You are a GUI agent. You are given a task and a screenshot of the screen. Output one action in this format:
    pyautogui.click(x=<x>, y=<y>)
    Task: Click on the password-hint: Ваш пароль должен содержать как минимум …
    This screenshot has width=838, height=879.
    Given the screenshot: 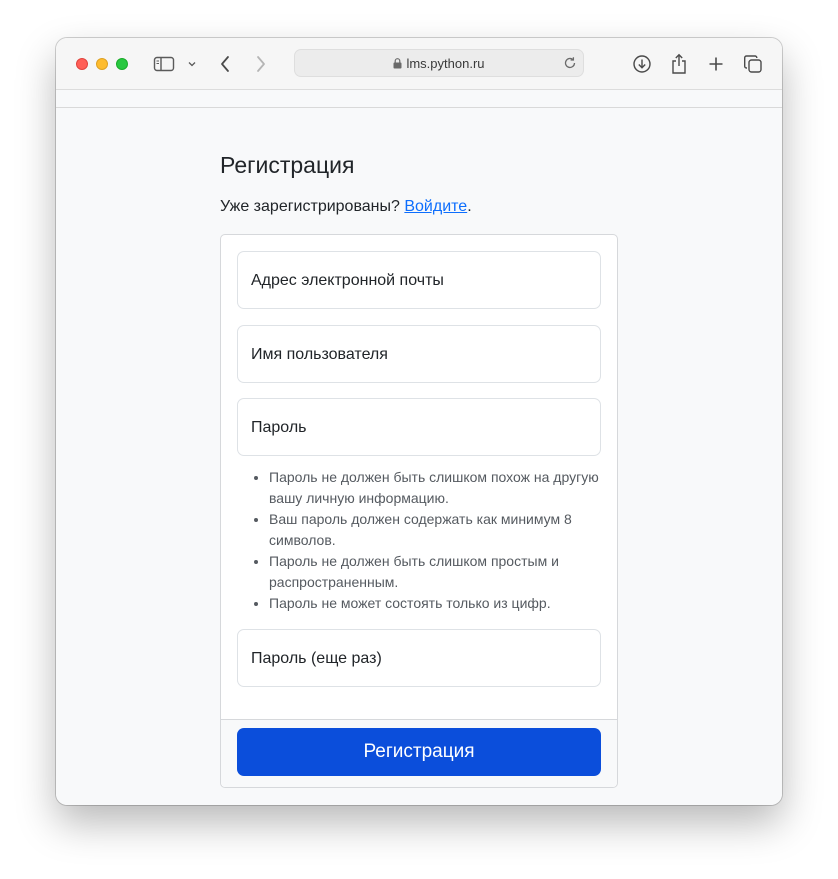 What is the action you would take?
    pyautogui.click(x=434, y=530)
    